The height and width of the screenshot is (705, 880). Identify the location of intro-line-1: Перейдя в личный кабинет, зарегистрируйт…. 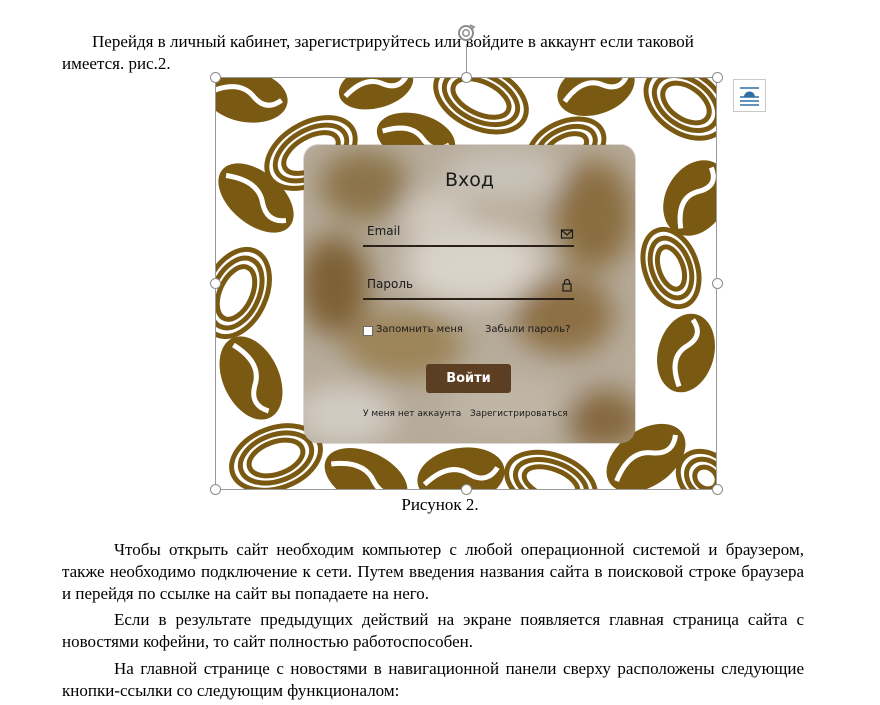
(393, 41).